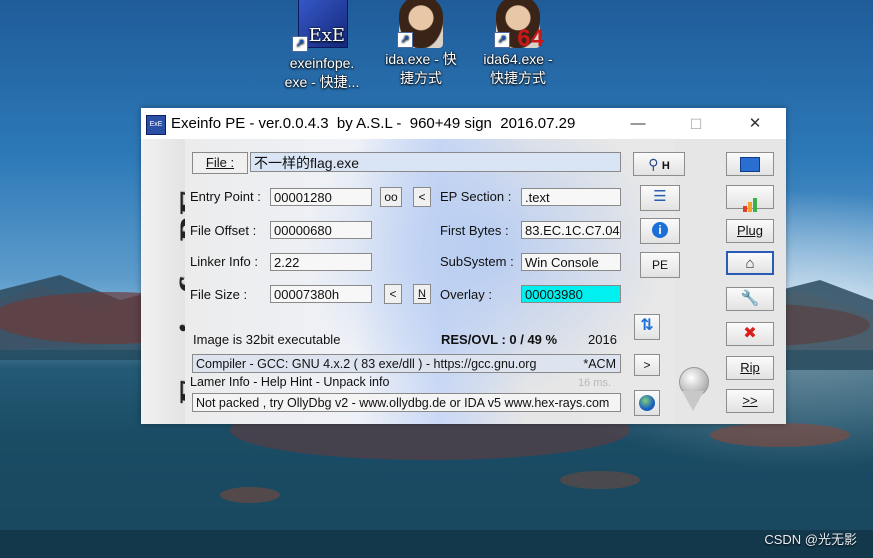  What do you see at coordinates (321, 262) in the screenshot?
I see `linker-info-field: 2.22` at bounding box center [321, 262].